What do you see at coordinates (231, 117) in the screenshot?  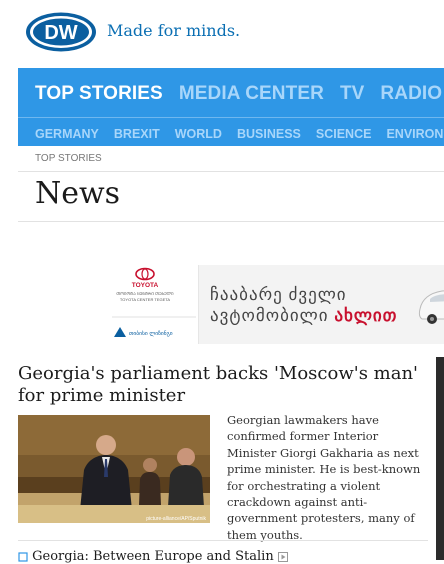 I see `nav-divider` at bounding box center [231, 117].